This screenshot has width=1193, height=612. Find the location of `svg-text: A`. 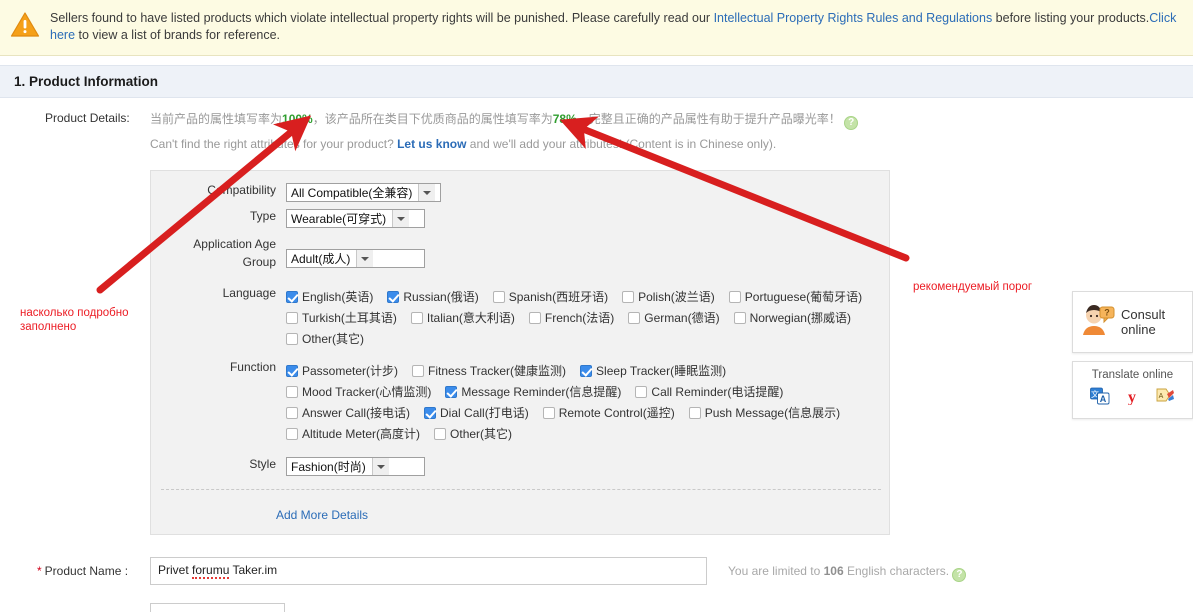

svg-text: A is located at coordinates (1160, 396).